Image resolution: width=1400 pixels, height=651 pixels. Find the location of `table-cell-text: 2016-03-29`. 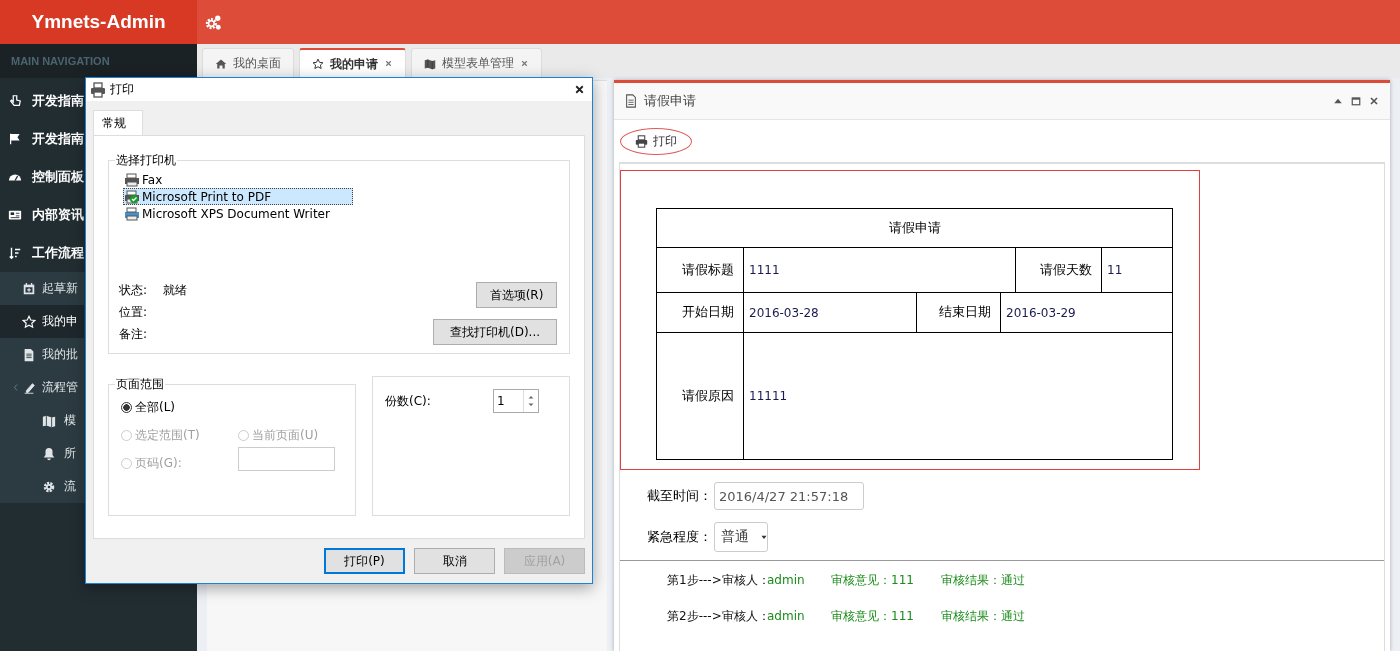

table-cell-text: 2016-03-29 is located at coordinates (1041, 313).